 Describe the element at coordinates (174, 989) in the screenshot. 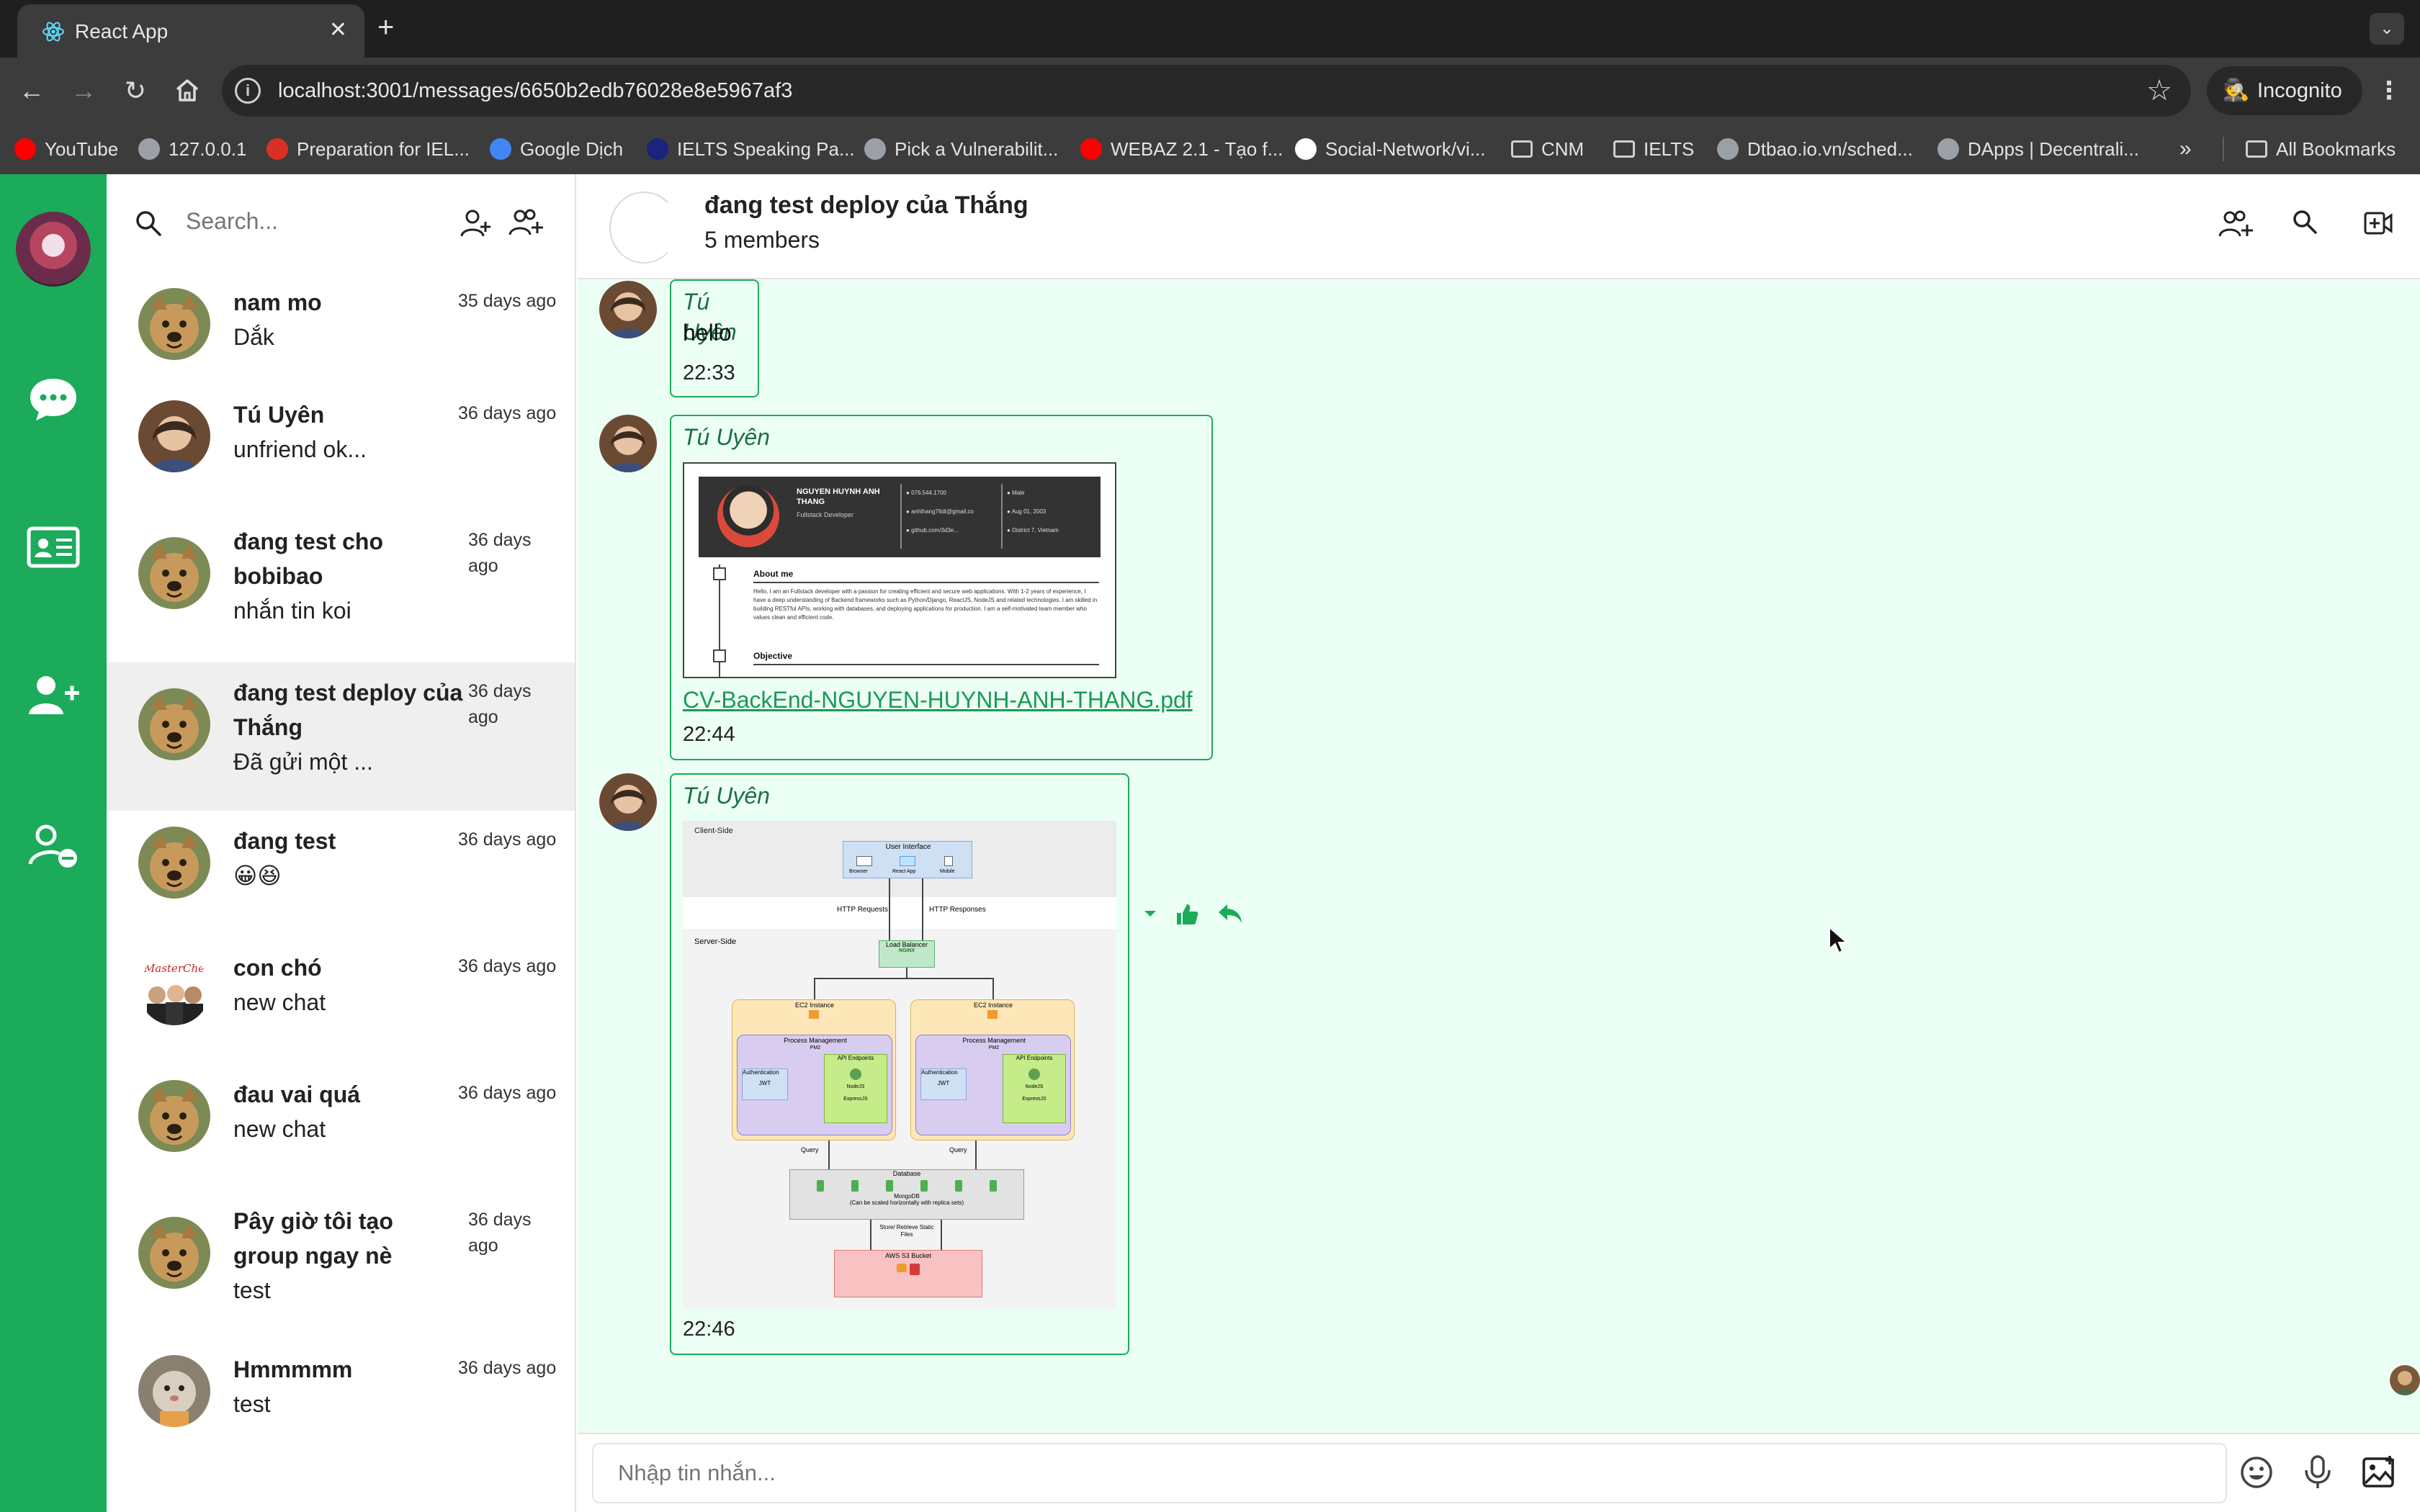

I see `conversation-avatar: MasterChe` at that location.